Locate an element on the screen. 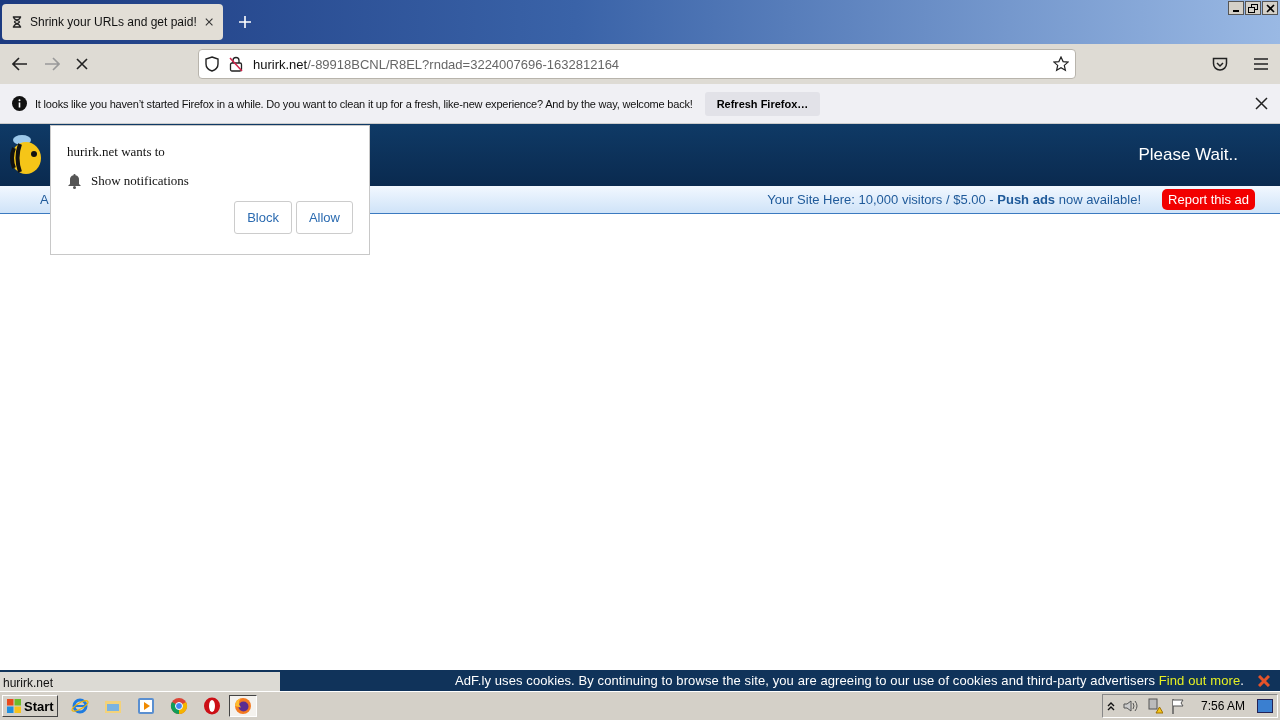  ad-text: Your Site Here: 10,000 visitors / $5.00 - Push ads now available! is located at coordinates (954, 199).